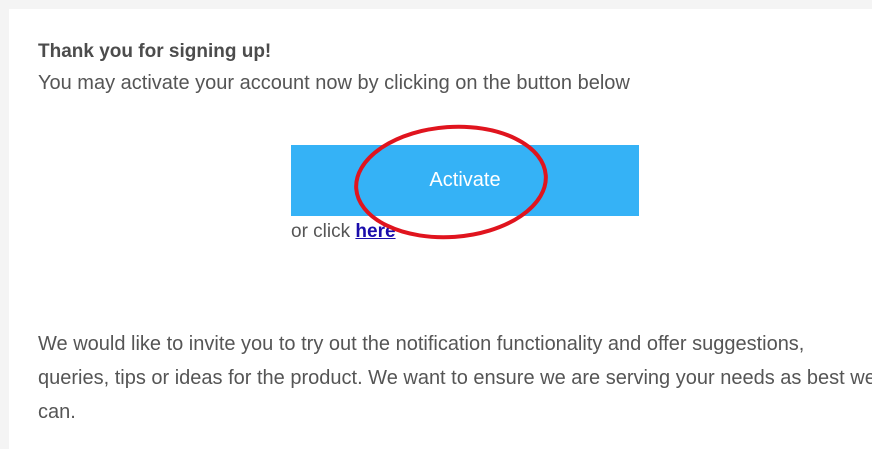  What do you see at coordinates (321, 231) in the screenshot?
I see `alternate-link-prefix: or click` at bounding box center [321, 231].